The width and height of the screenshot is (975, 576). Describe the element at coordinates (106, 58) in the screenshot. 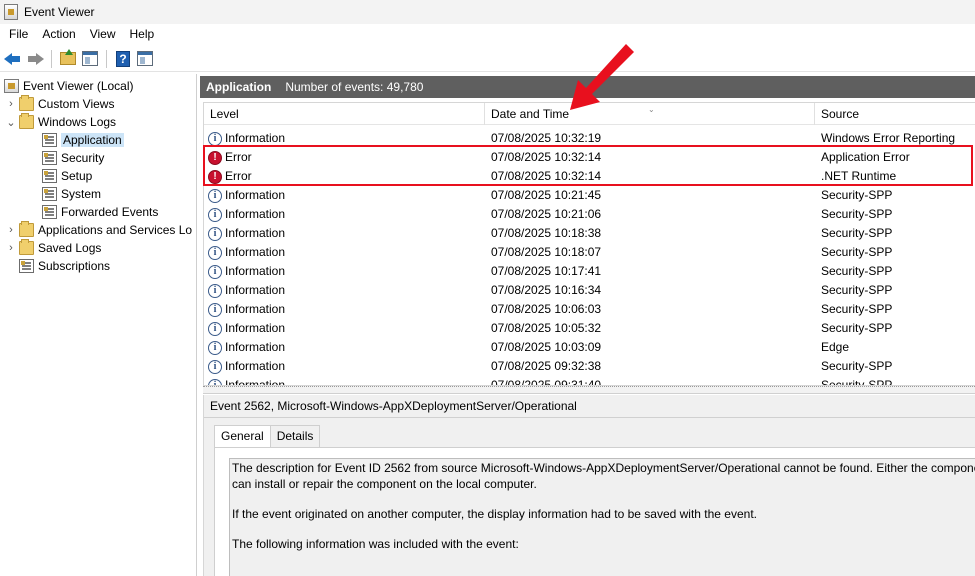

I see `toolbar-separator` at that location.